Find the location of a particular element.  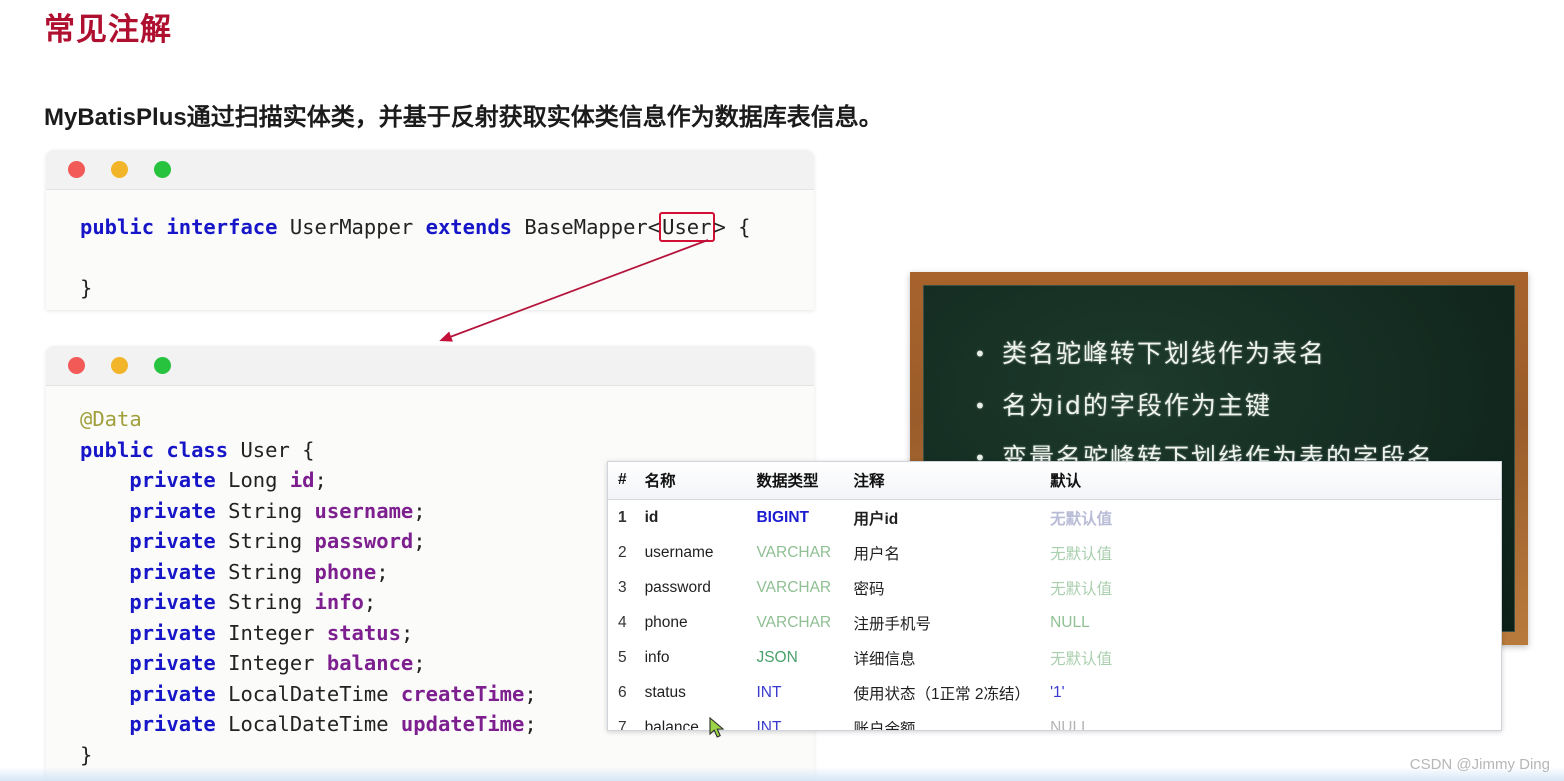

intro-paragraph: MyBatisPlus通过扫描实体类，并基于反射获取实体类信息作为数据库表信息。 is located at coordinates (463, 118).